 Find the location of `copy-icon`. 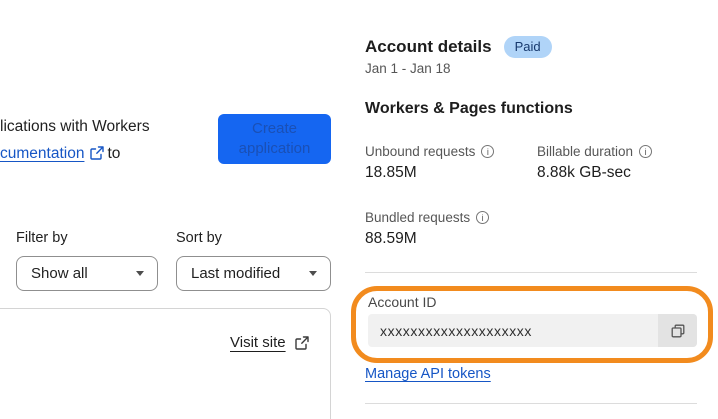

copy-icon is located at coordinates (677, 330).